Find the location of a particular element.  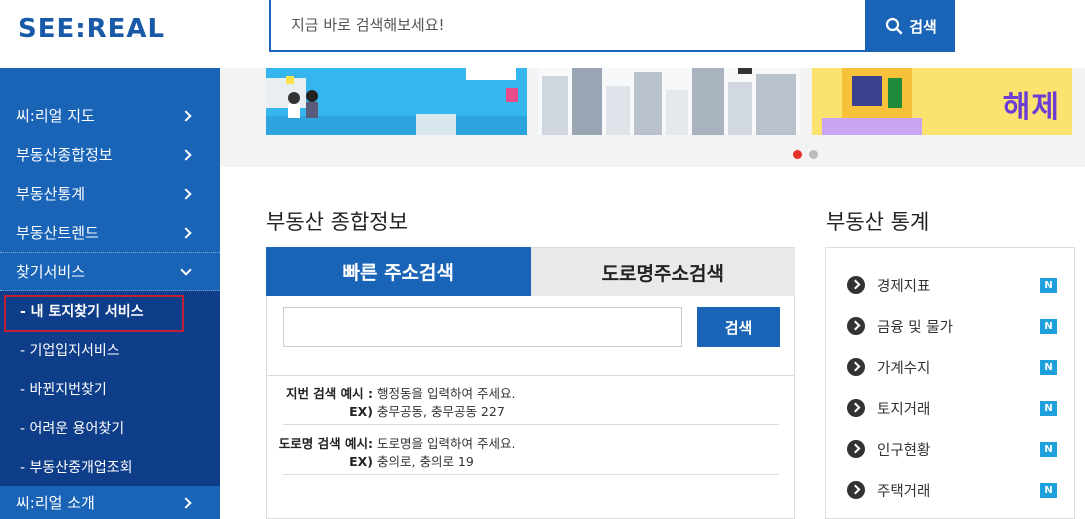

stats-item-label: 가계수지 is located at coordinates (904, 368).